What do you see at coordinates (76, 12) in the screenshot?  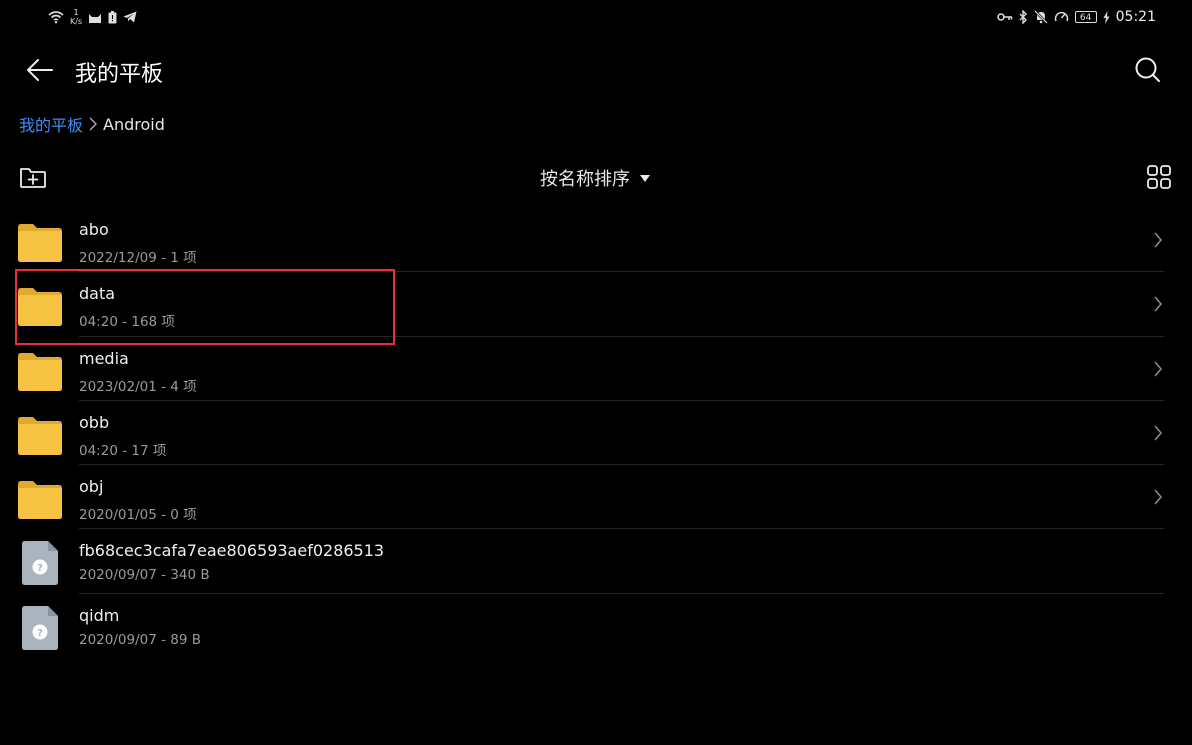 I see `network-speed-value: 1` at bounding box center [76, 12].